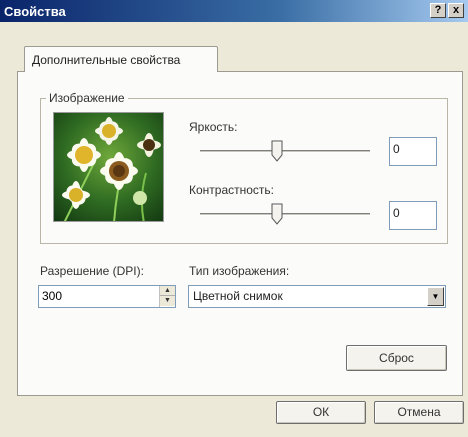 The height and width of the screenshot is (437, 468). Describe the element at coordinates (167, 301) in the screenshot. I see `spin-down-icon: ▼` at that location.